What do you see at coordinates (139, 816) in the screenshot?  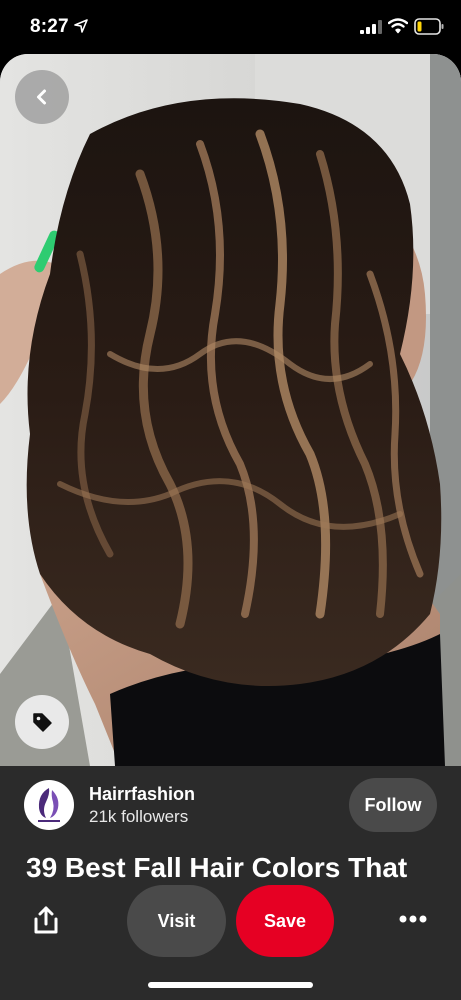 I see `creator-followers: 21k followers` at bounding box center [139, 816].